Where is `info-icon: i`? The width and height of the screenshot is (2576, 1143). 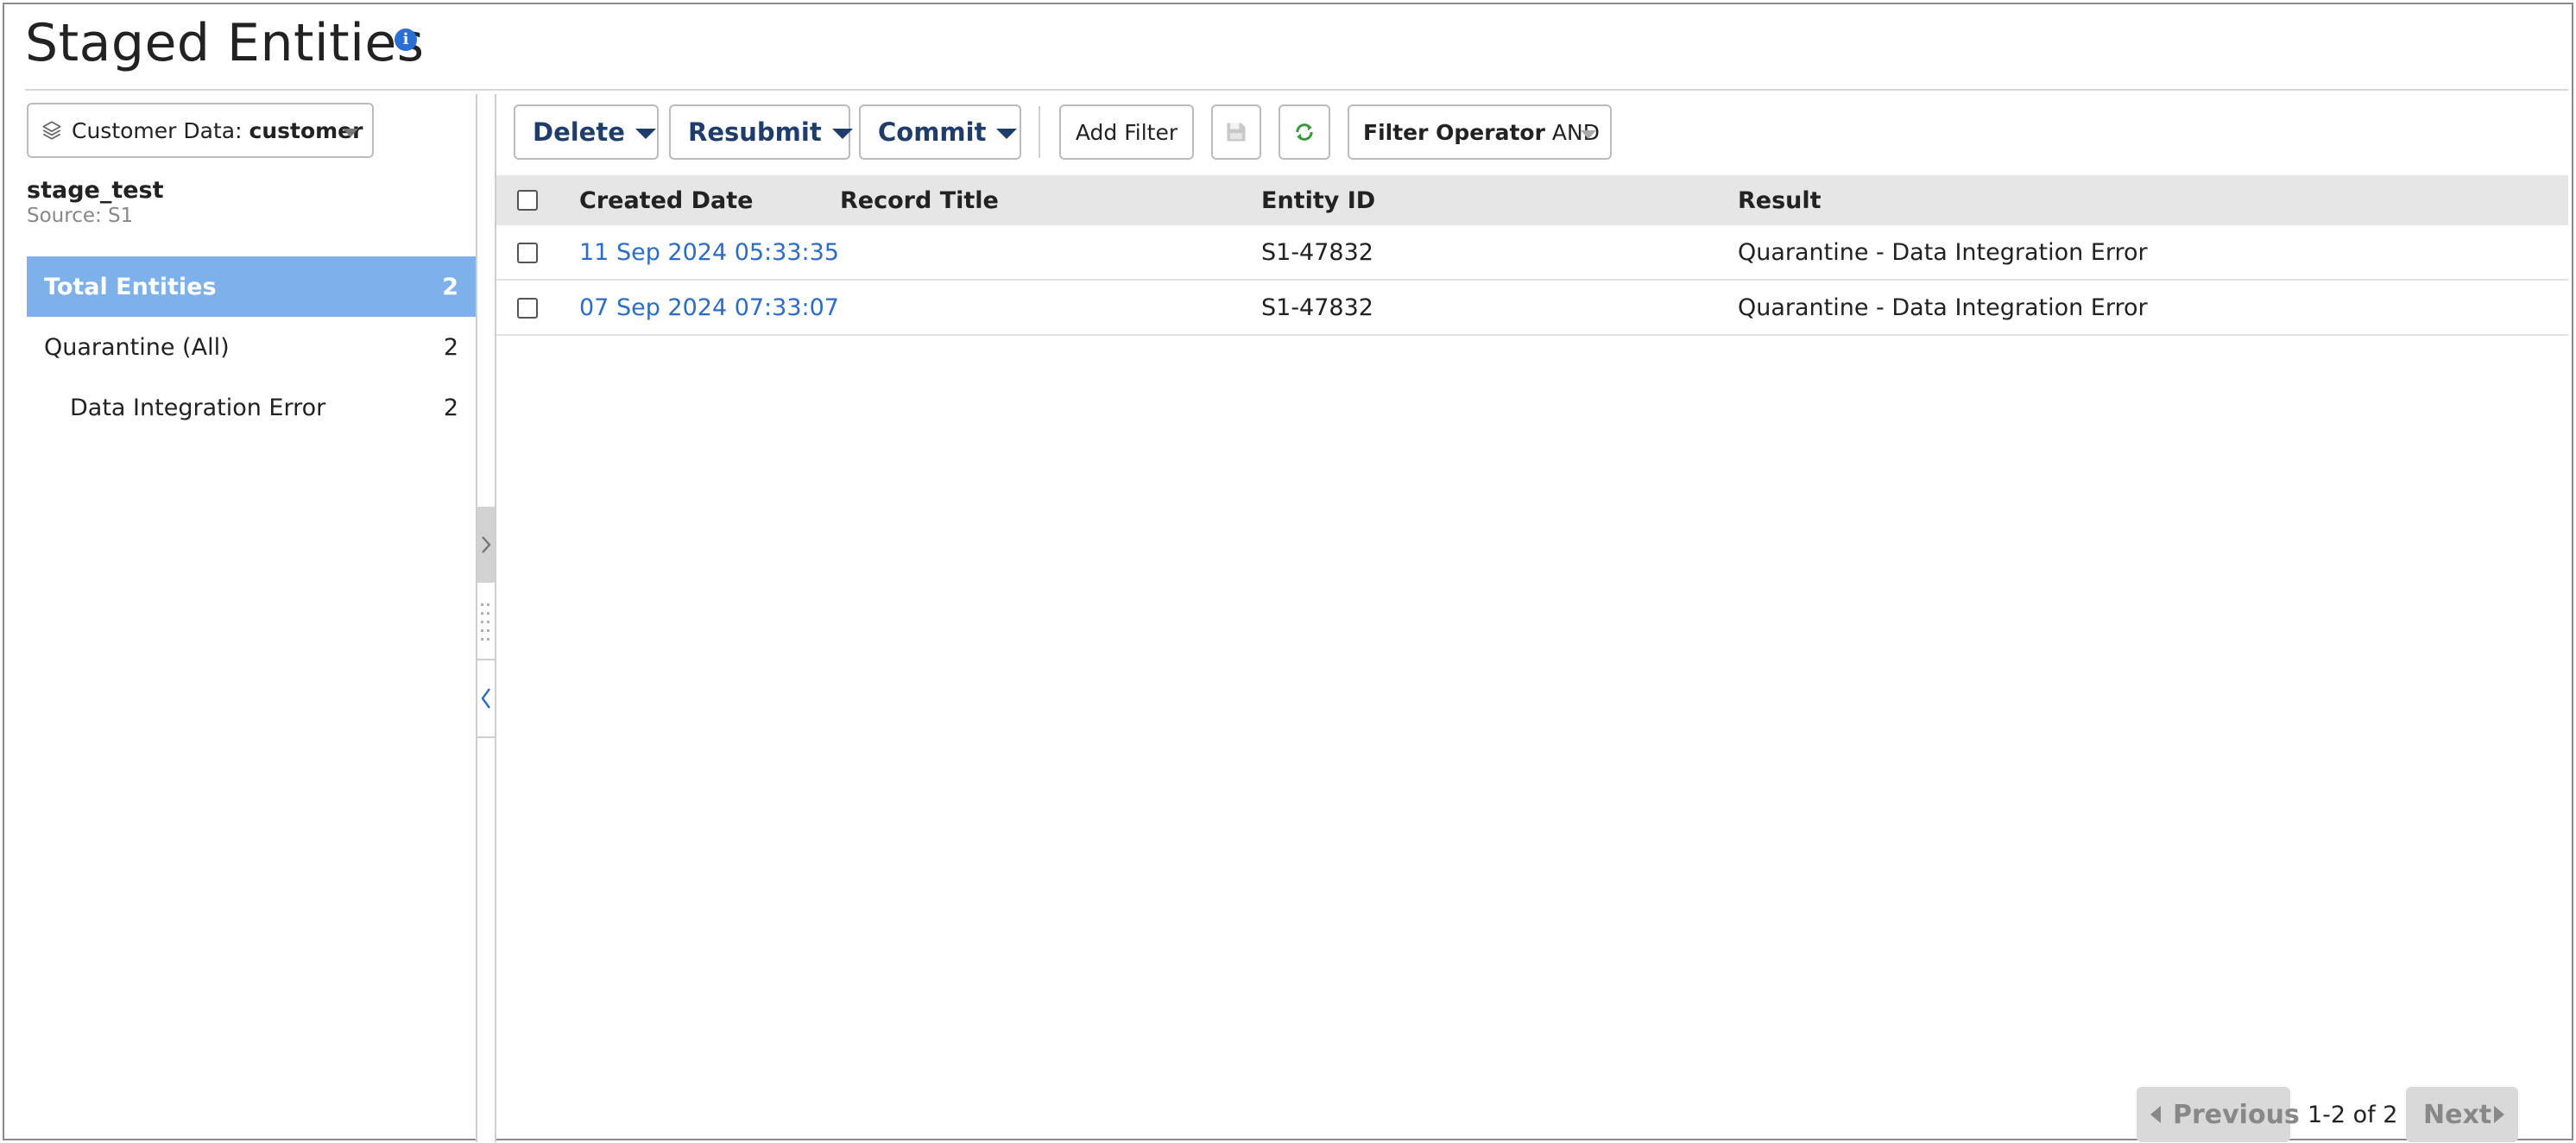 info-icon: i is located at coordinates (406, 39).